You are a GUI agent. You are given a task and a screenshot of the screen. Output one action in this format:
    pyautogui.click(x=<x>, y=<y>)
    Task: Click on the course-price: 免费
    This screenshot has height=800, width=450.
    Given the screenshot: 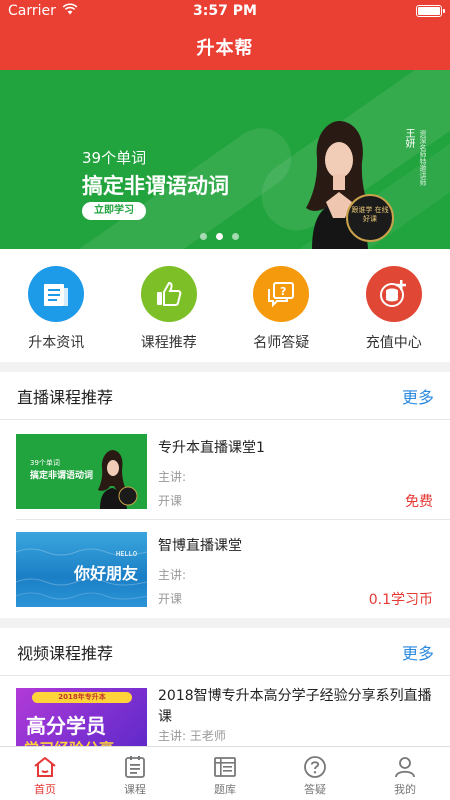 What is the action you would take?
    pyautogui.click(x=419, y=502)
    